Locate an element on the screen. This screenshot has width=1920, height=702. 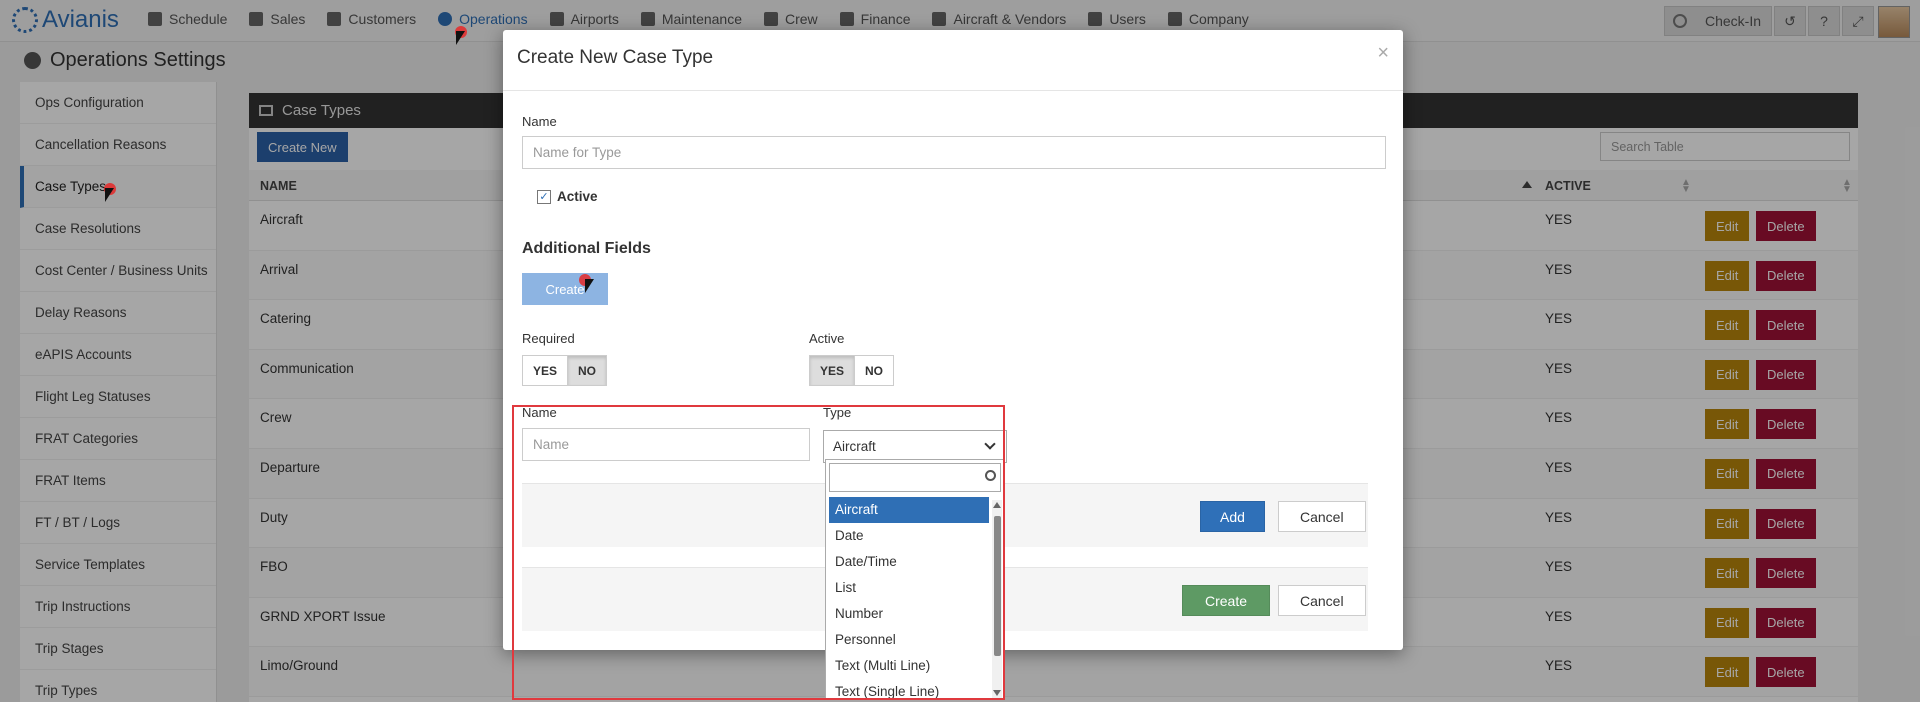
dropdown-option: Date/Time is located at coordinates (909, 562).